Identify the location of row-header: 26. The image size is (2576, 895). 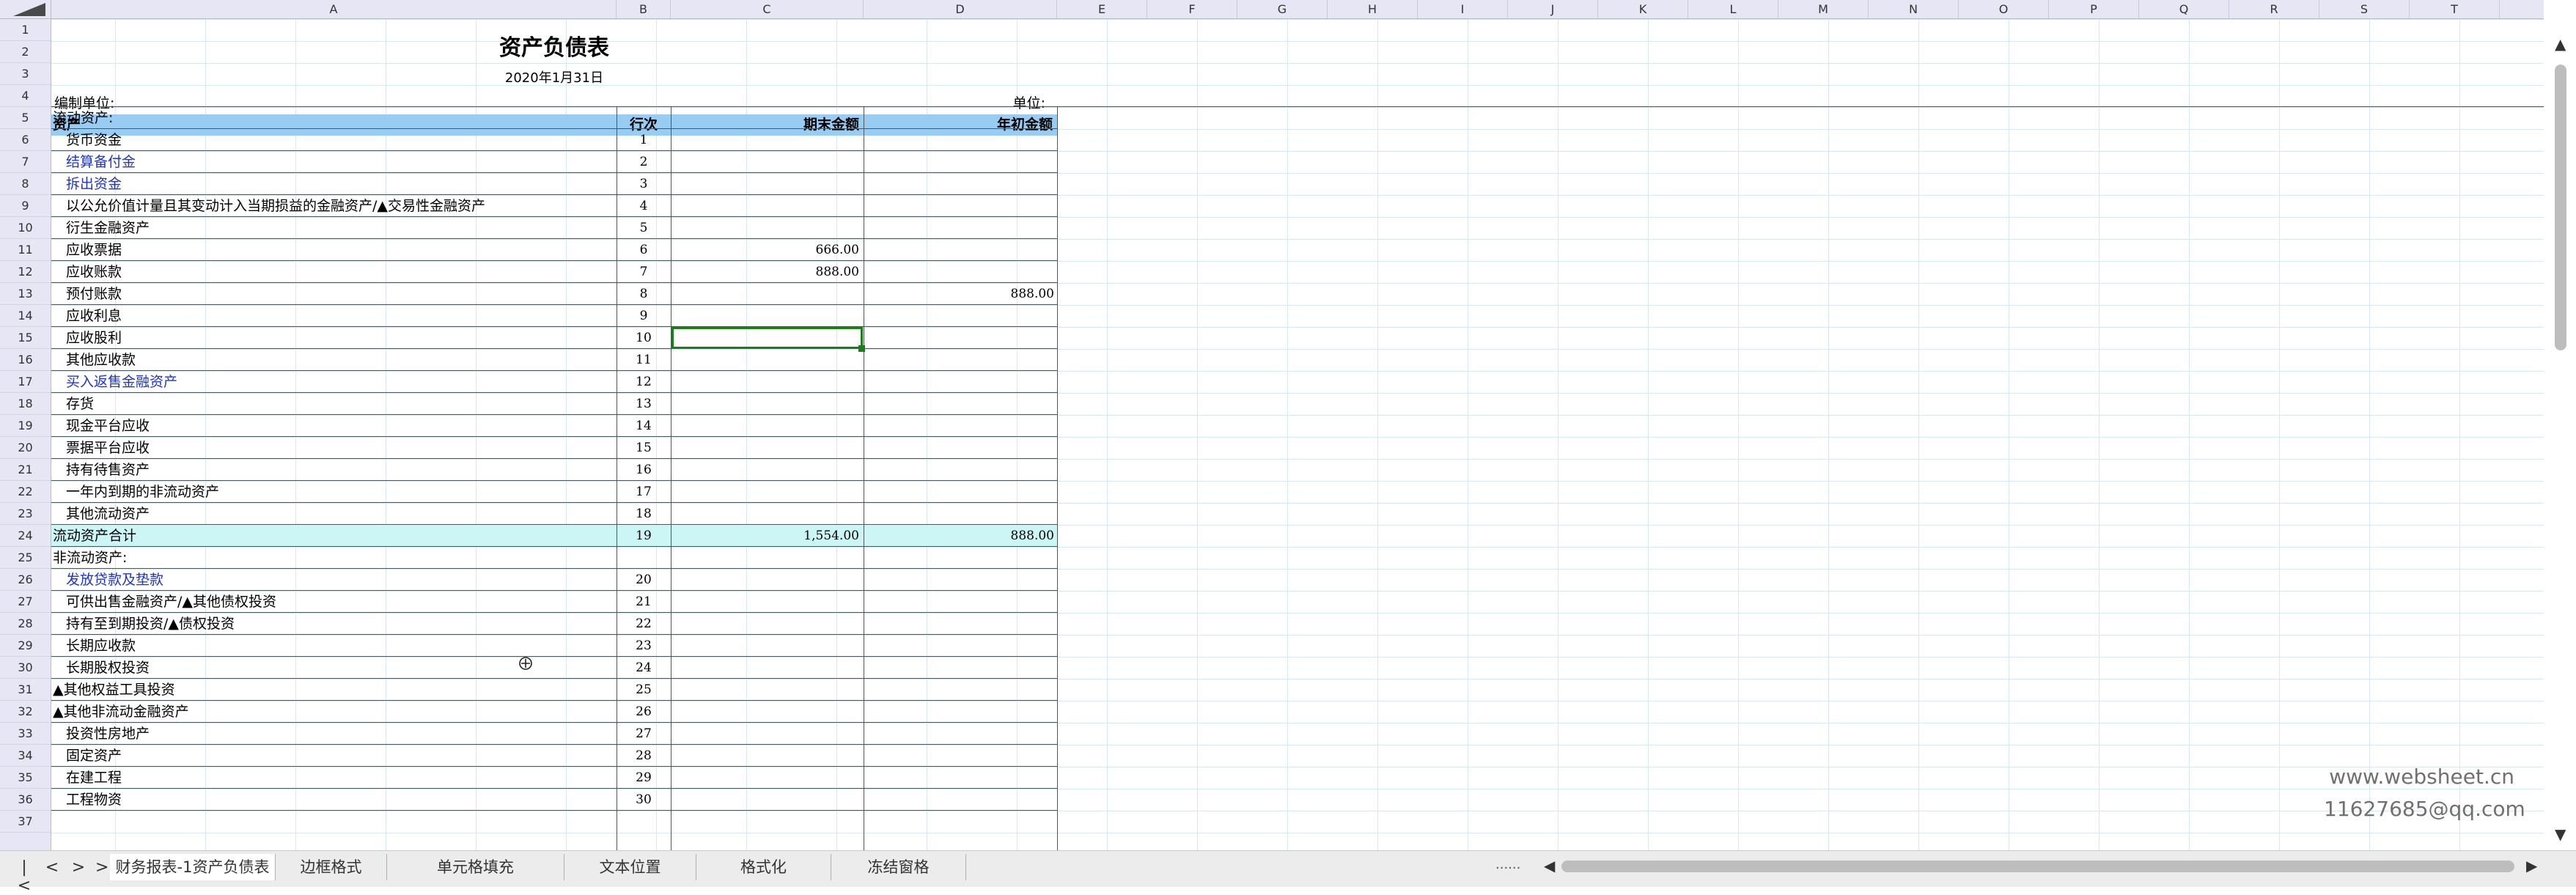
(25, 580).